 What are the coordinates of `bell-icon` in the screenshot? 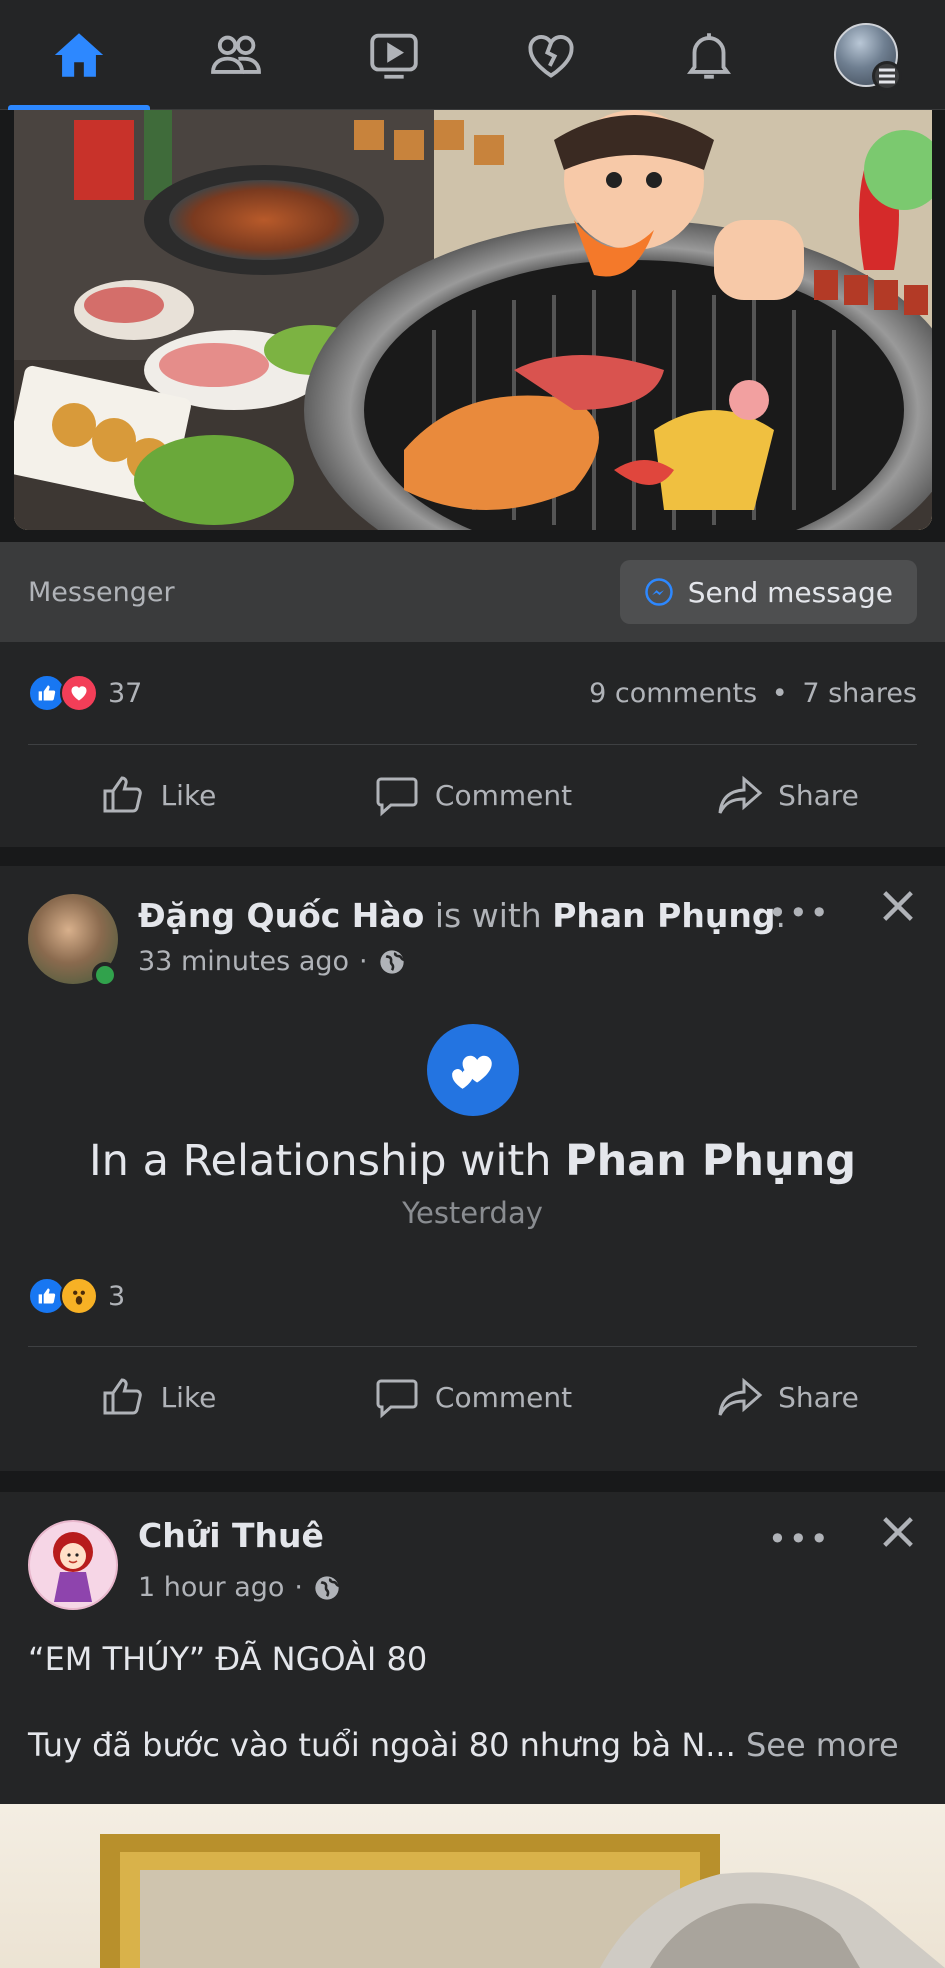 It's located at (708, 55).